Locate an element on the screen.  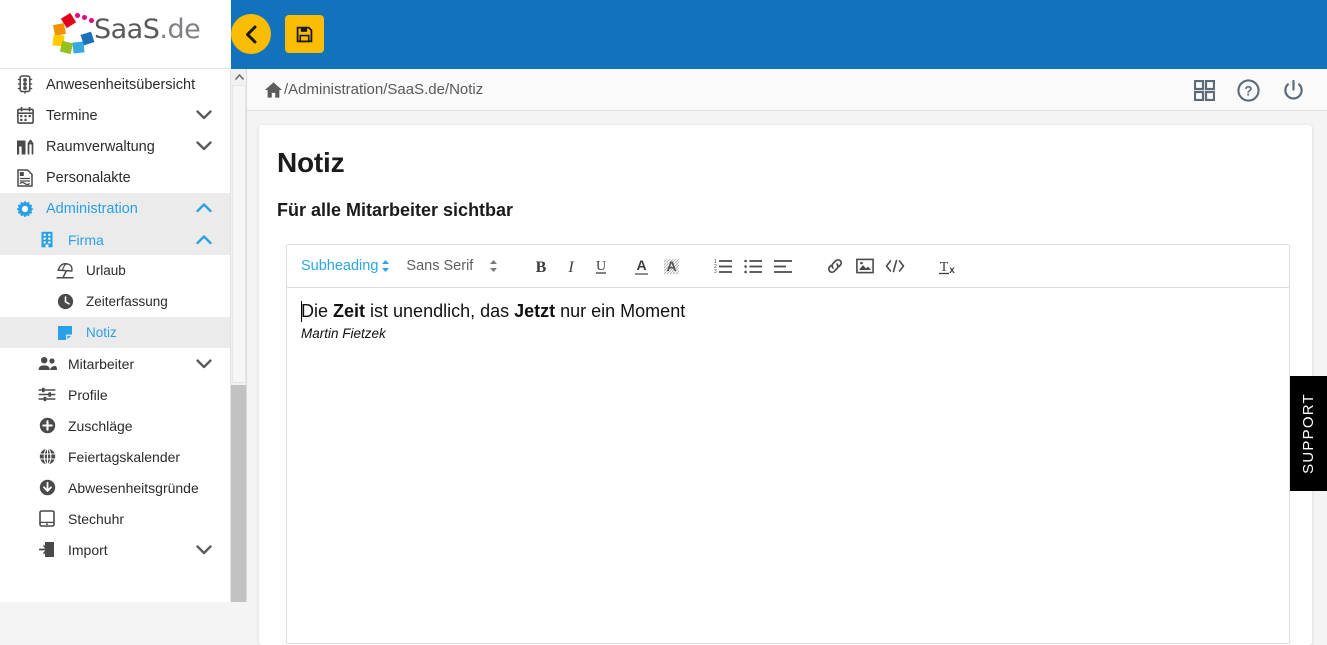
support-label: SUPPORT is located at coordinates (1309, 433).